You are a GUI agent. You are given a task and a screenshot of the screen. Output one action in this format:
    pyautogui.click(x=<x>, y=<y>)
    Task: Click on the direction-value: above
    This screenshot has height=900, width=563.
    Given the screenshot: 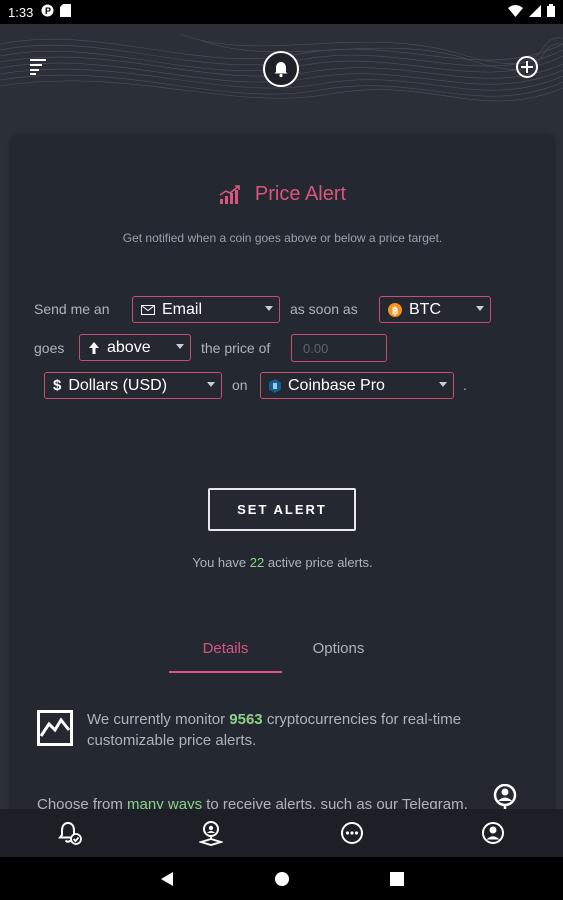 What is the action you would take?
    pyautogui.click(x=129, y=347)
    